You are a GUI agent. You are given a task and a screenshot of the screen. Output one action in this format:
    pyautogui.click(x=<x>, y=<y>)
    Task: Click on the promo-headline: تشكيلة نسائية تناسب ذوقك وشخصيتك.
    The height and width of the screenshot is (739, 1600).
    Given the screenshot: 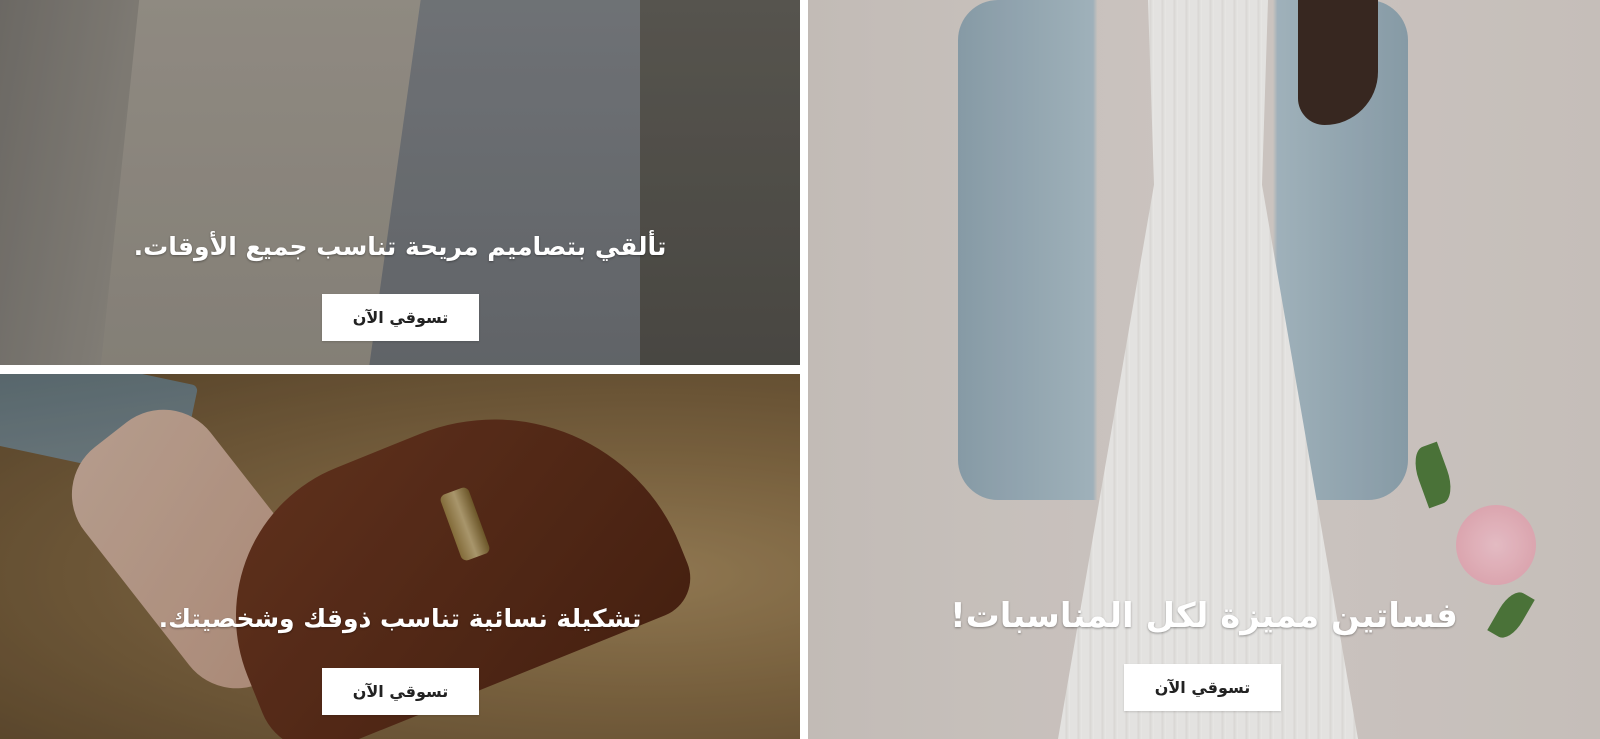 What is the action you would take?
    pyautogui.click(x=400, y=618)
    